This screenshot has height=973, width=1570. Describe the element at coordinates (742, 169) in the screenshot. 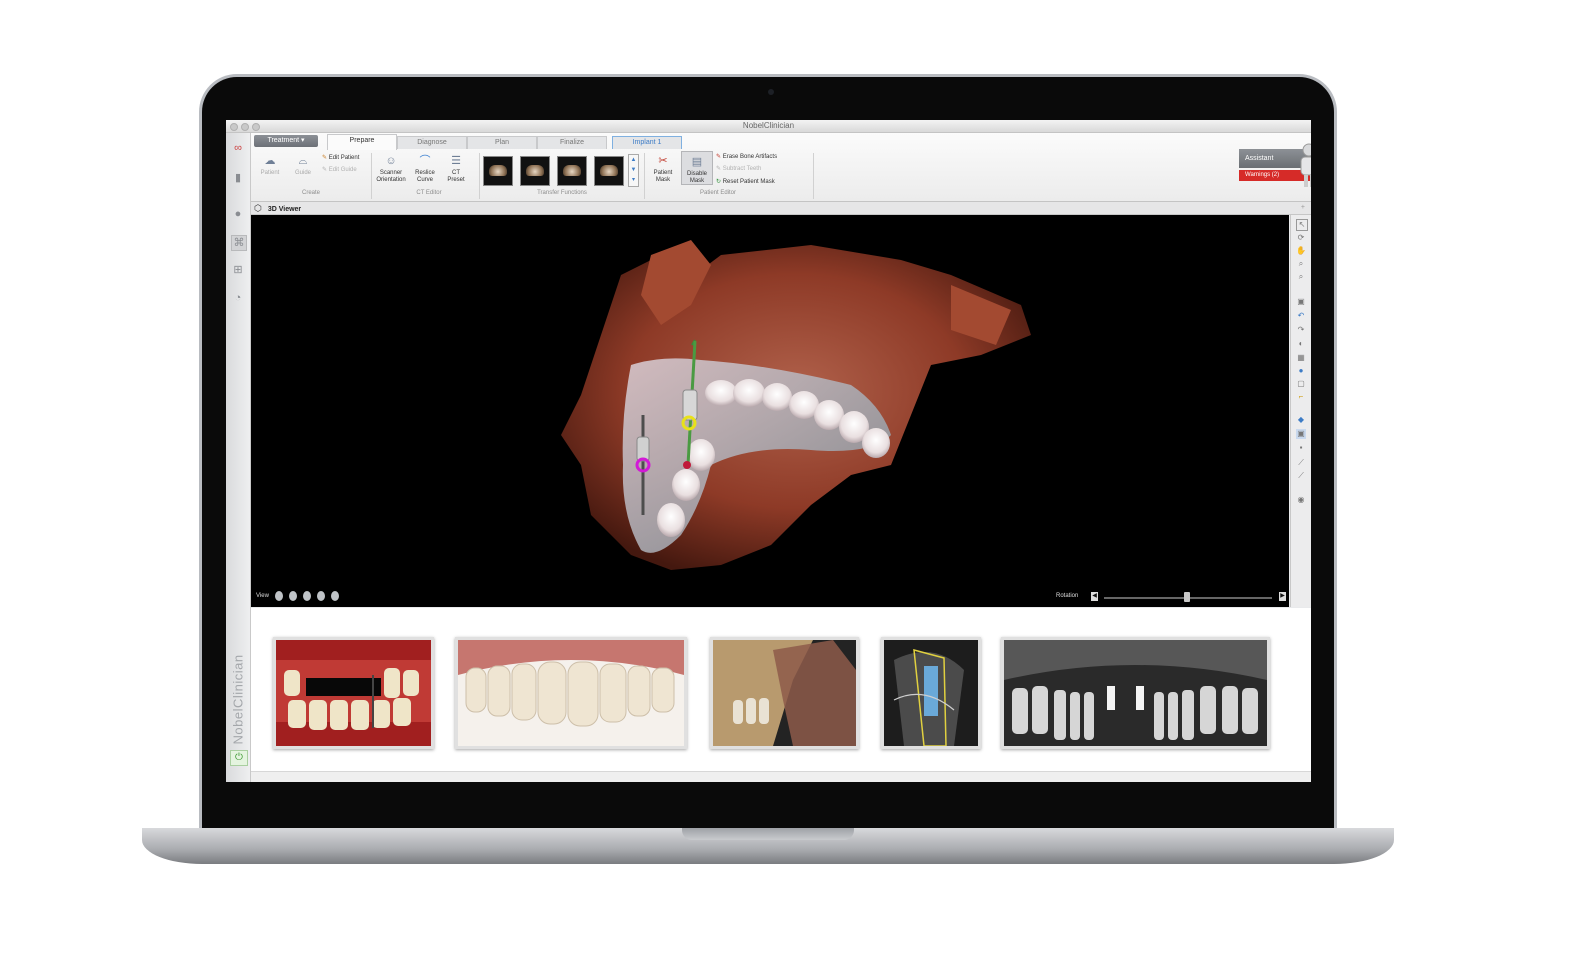

I see `subtract-teeth-label: Subtract Teeth` at that location.